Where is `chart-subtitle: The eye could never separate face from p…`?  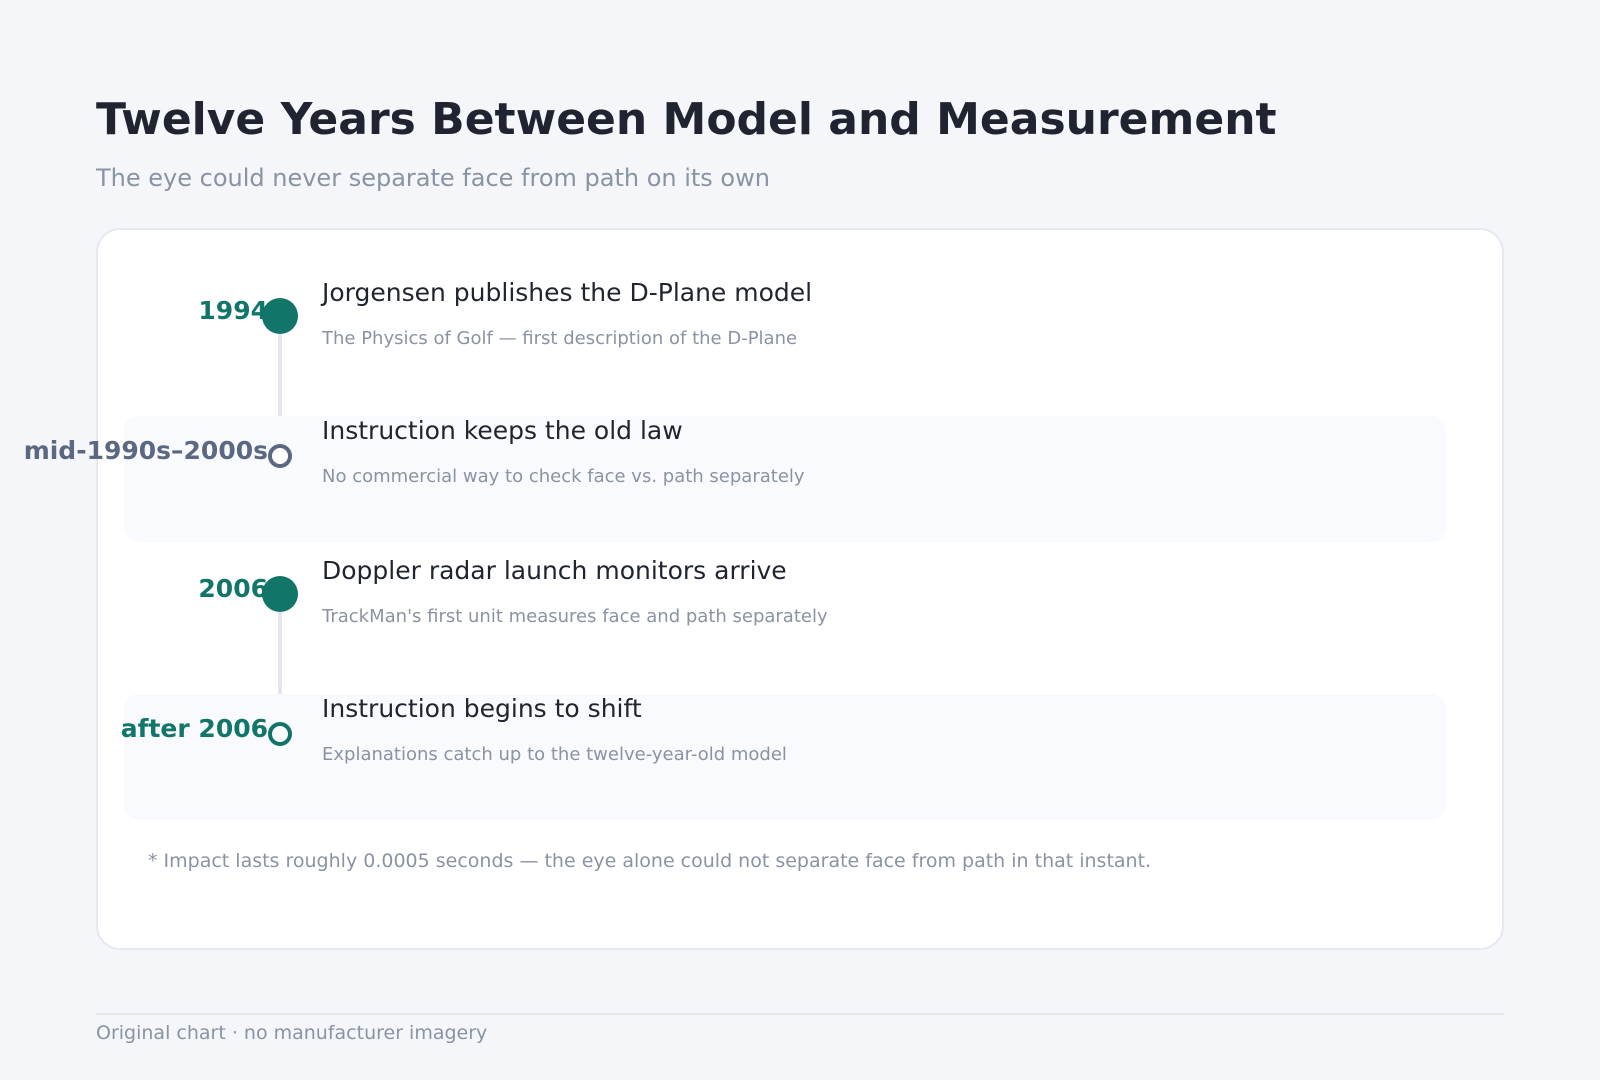
chart-subtitle: The eye could never separate face from p… is located at coordinates (433, 178).